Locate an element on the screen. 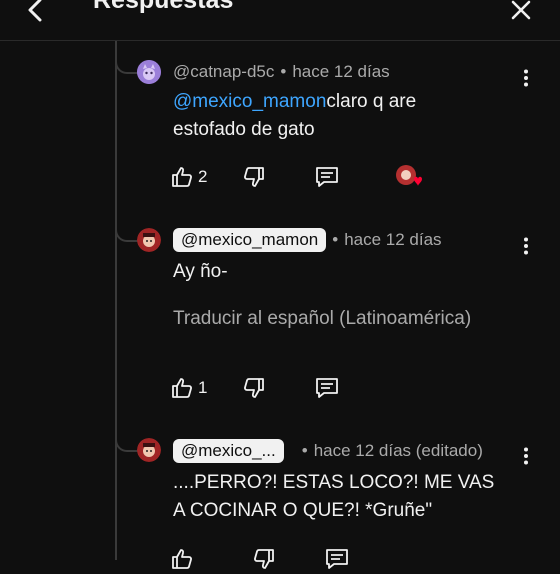  comment-author: @catnap-d5c is located at coordinates (223, 72).